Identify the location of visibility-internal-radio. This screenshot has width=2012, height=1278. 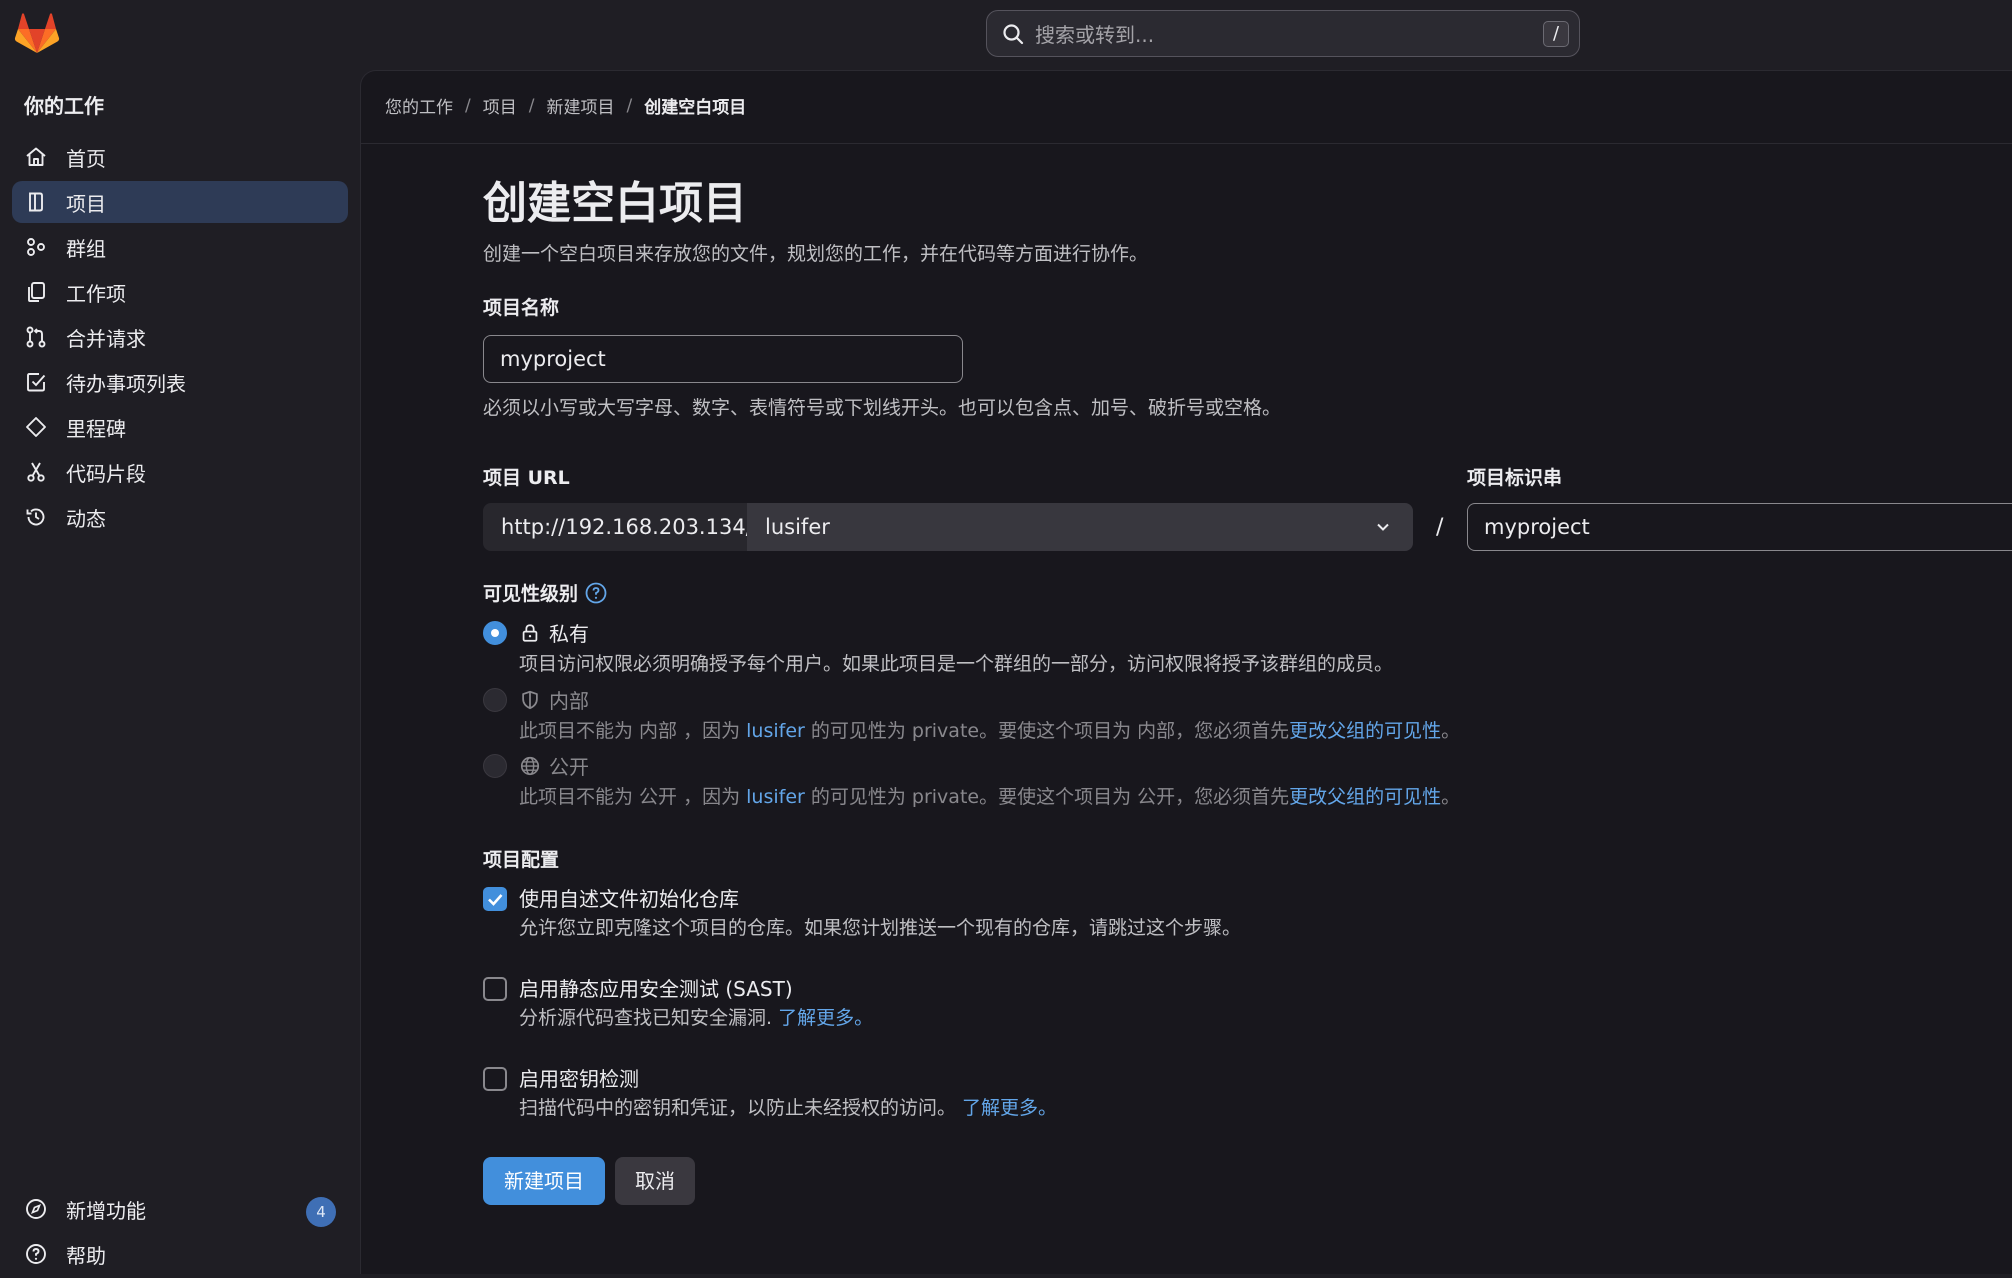
(495, 700).